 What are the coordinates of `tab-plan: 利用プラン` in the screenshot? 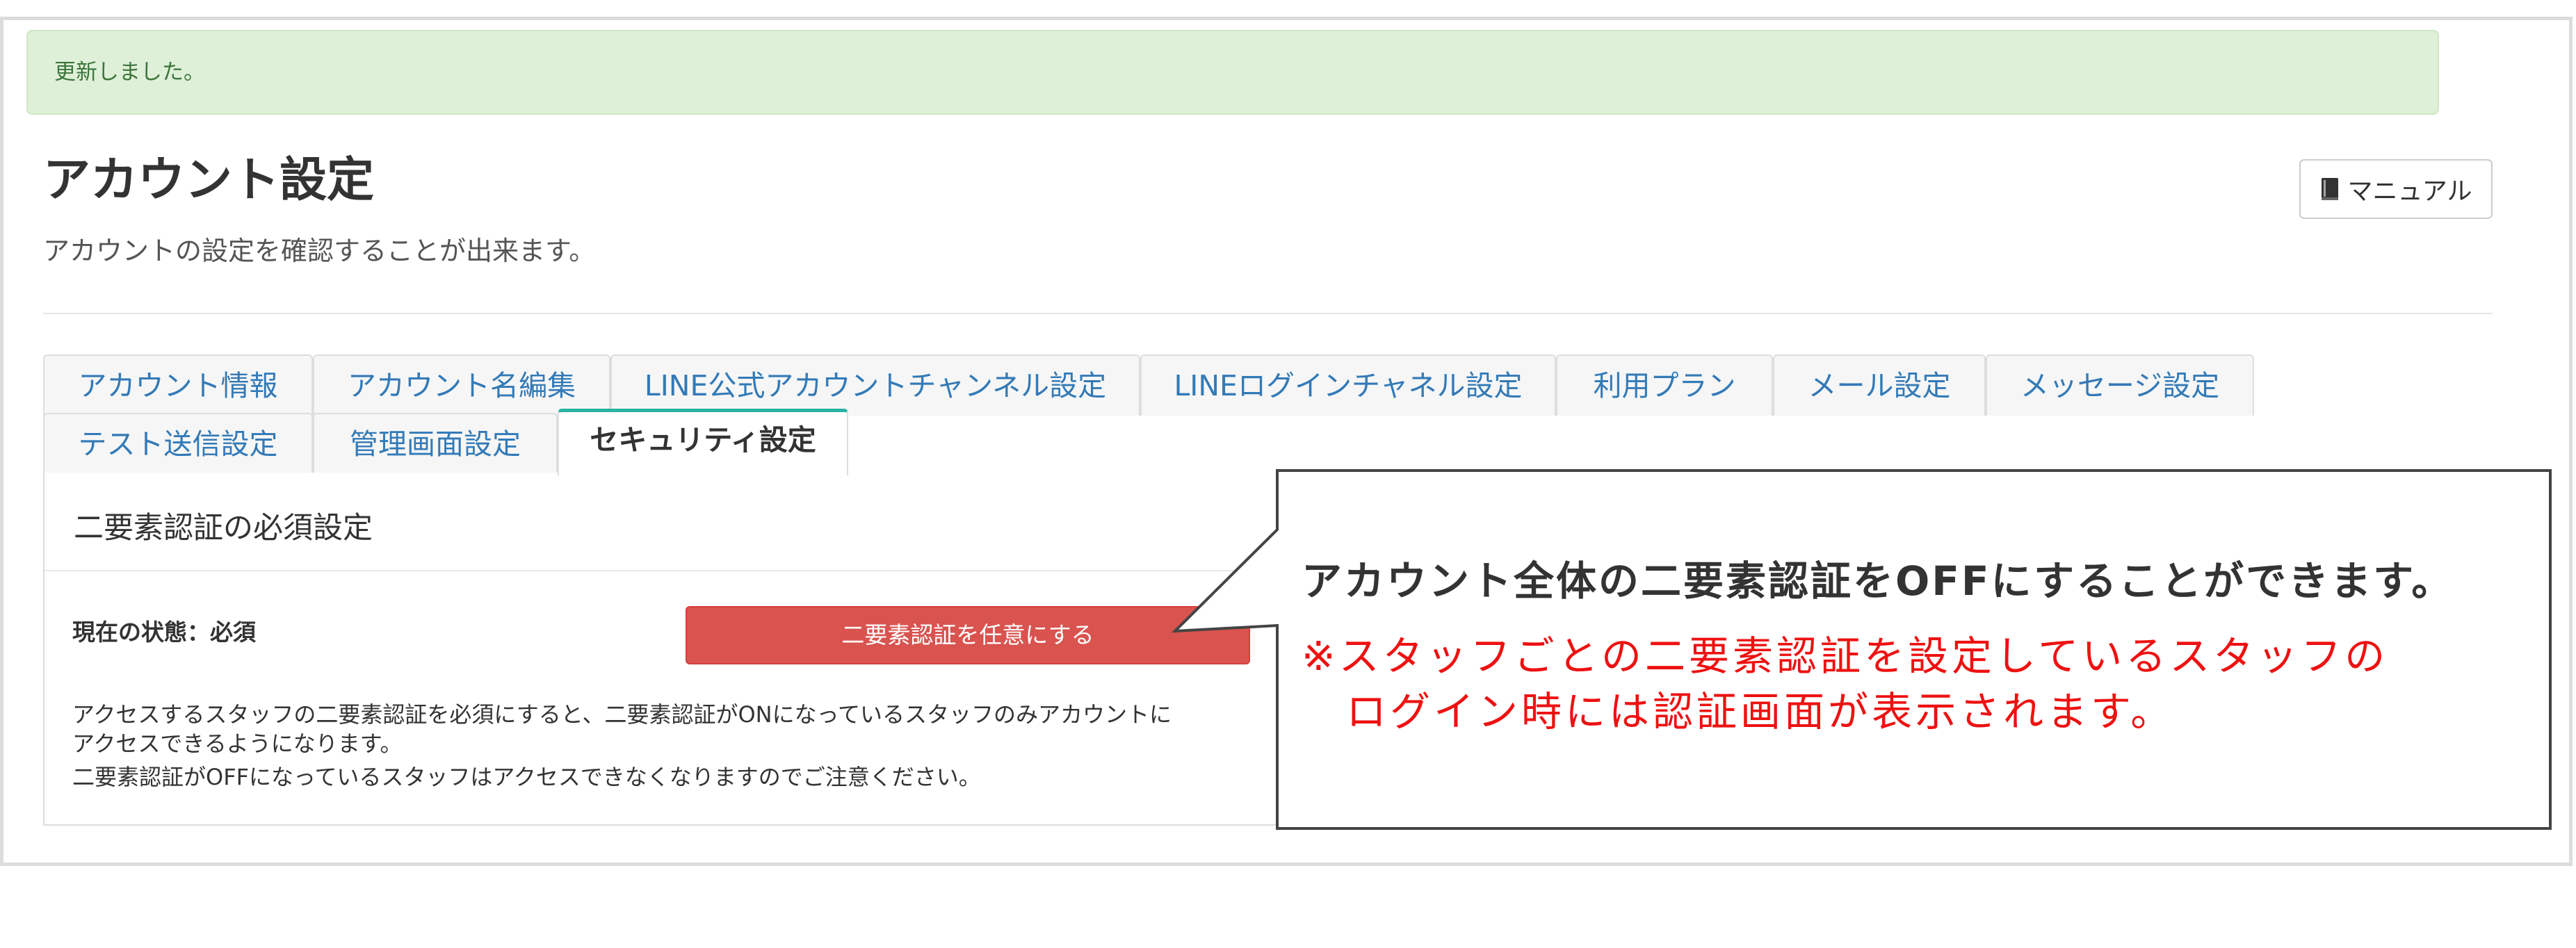 It's located at (1664, 385).